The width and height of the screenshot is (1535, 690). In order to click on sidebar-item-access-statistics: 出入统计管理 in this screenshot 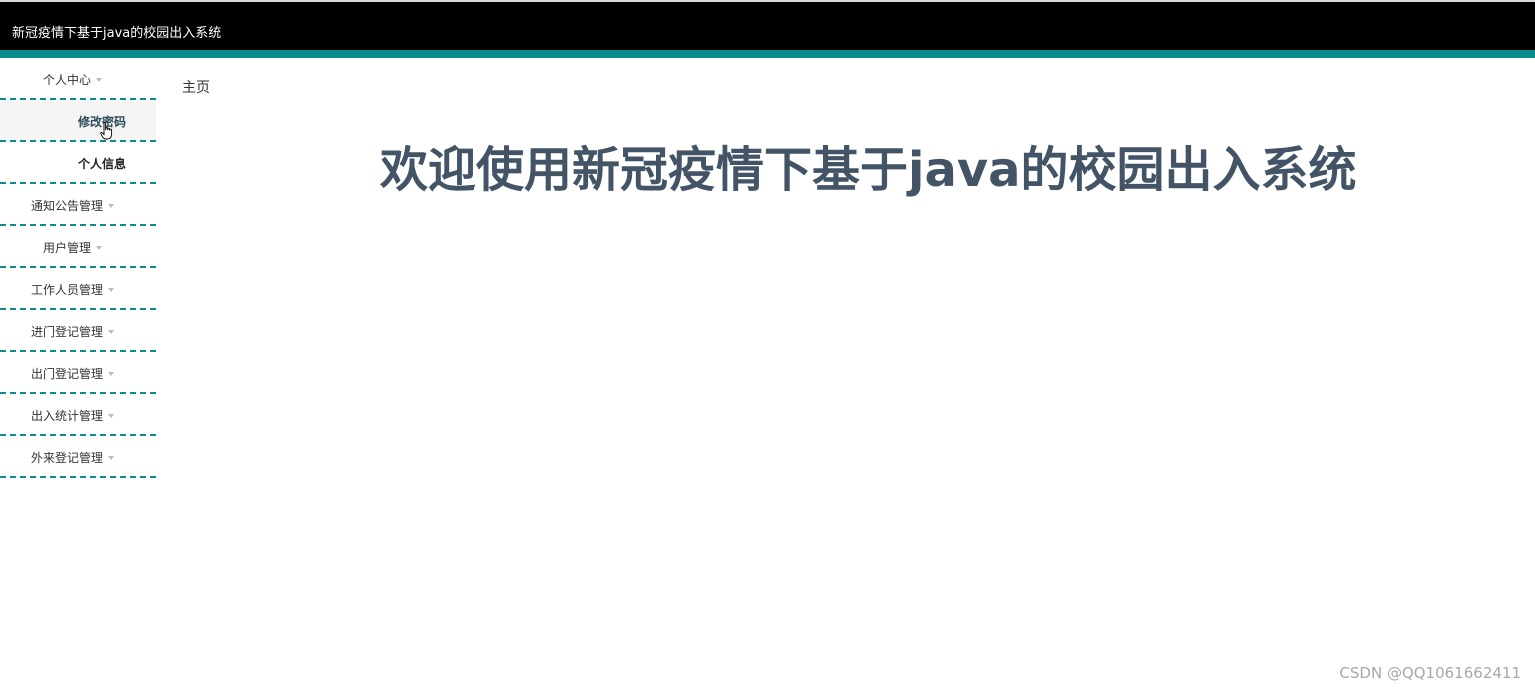, I will do `click(78, 415)`.